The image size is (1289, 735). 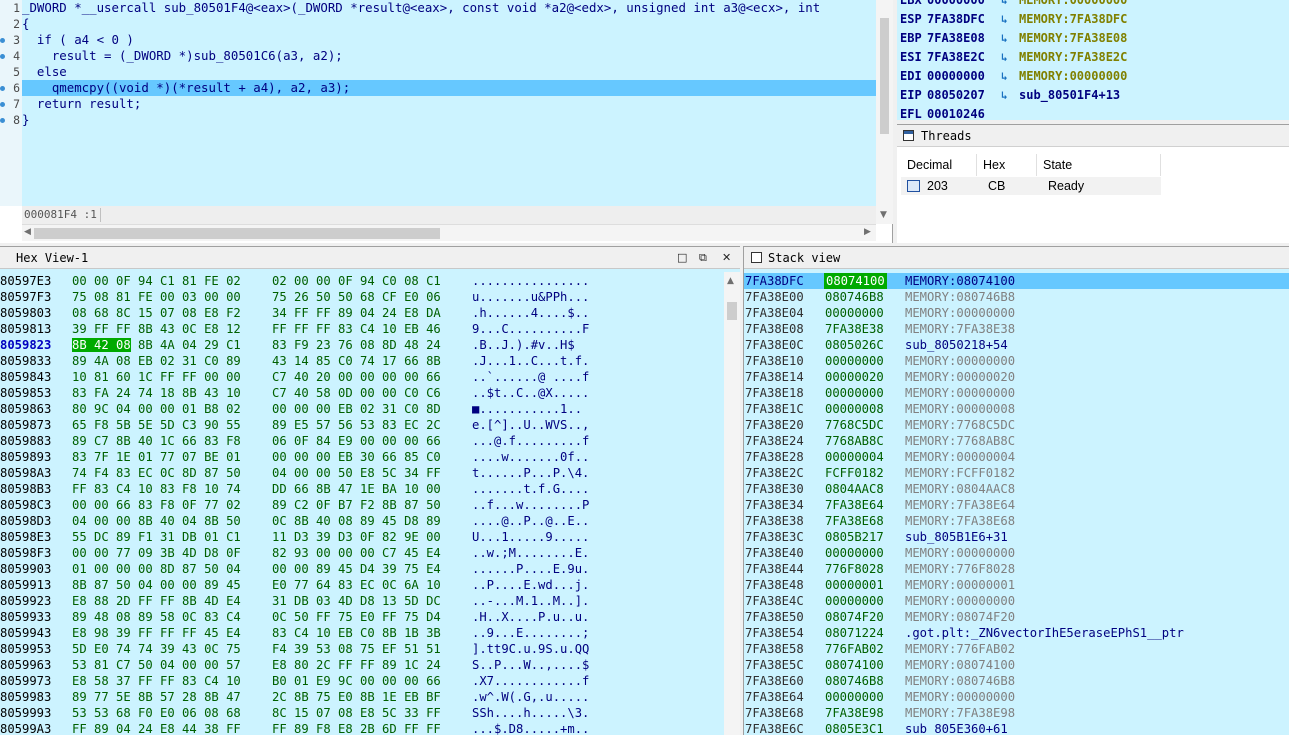 I want to click on restore-icon: ⧉, so click(x=703, y=258).